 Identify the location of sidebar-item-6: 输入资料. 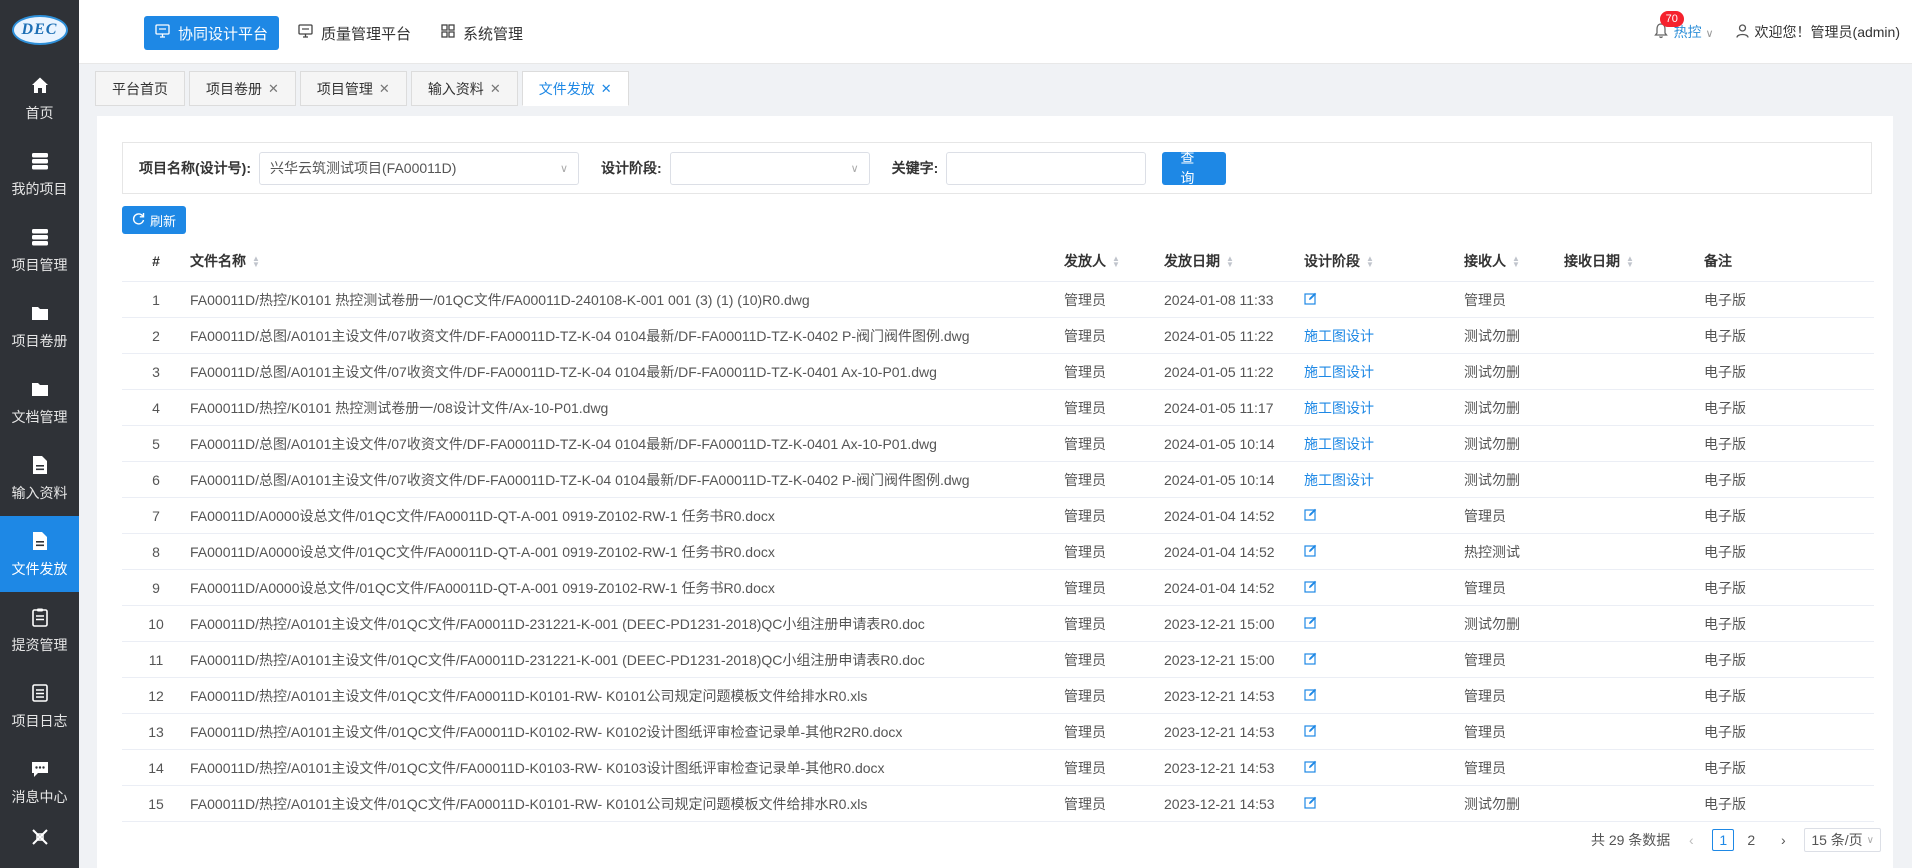
(39, 478).